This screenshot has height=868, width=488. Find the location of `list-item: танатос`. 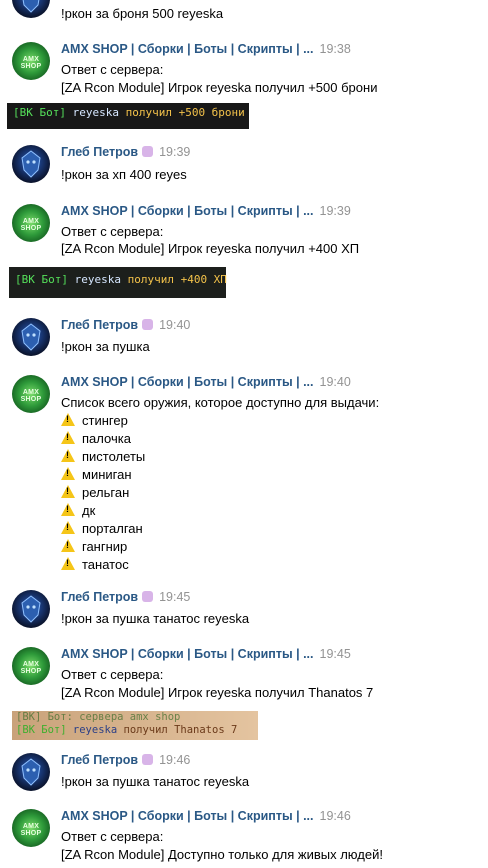

list-item: танатос is located at coordinates (95, 564).